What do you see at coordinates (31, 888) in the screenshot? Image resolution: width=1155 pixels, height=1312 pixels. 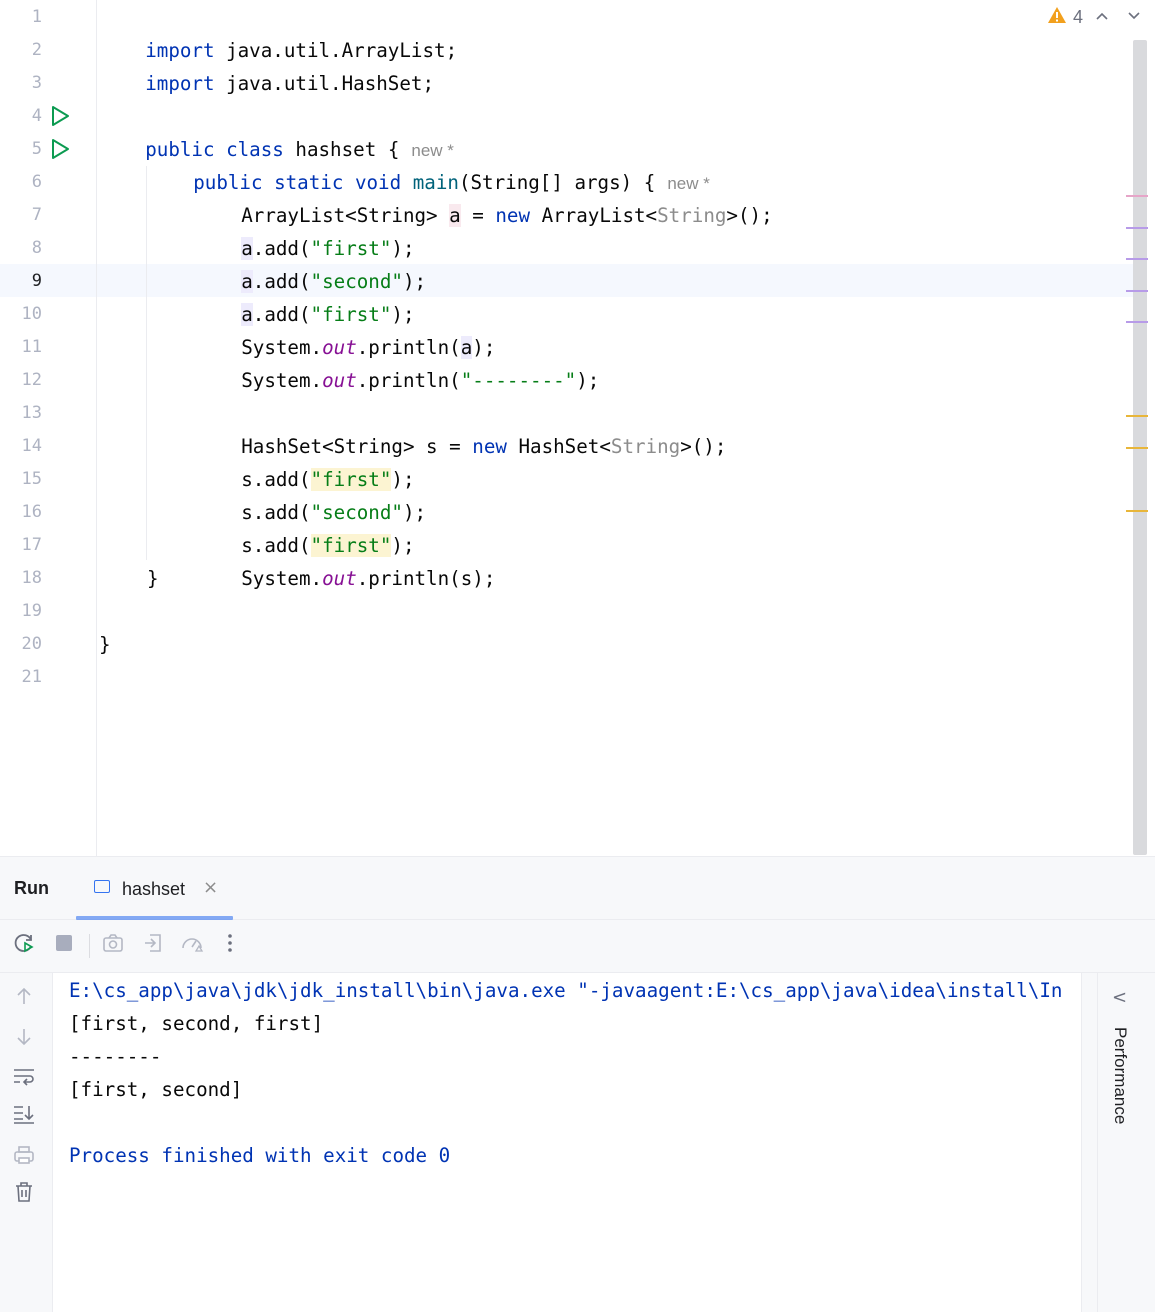 I see `run-title: Run` at bounding box center [31, 888].